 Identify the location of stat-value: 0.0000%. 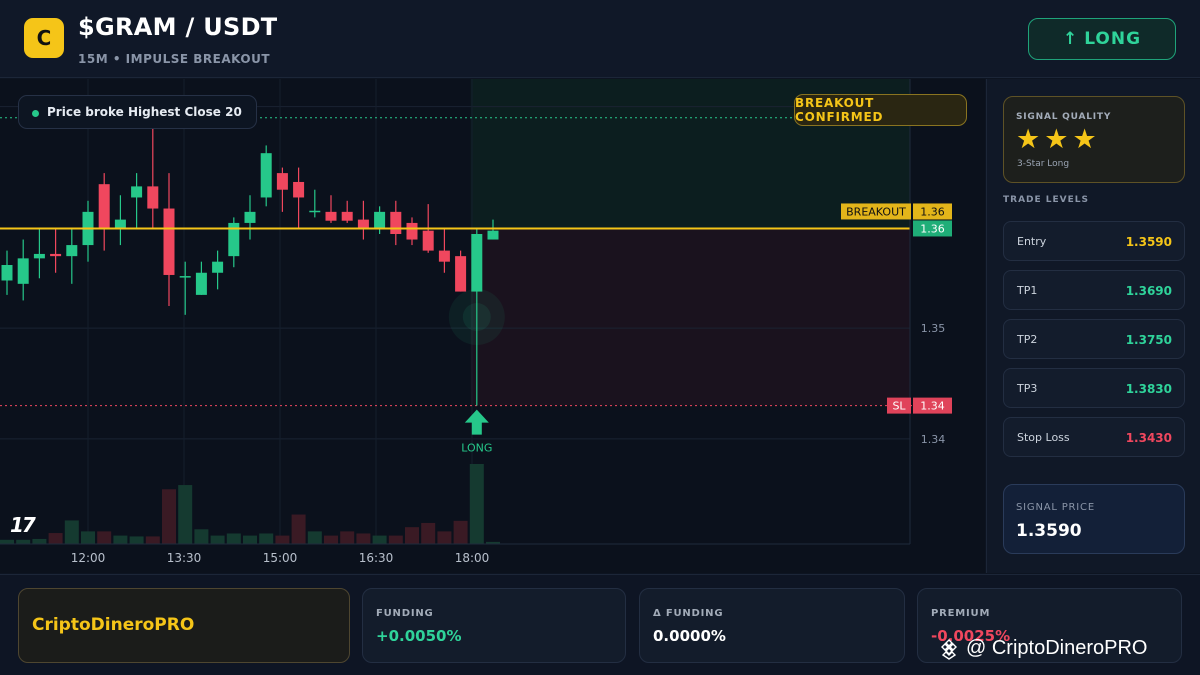
(689, 636).